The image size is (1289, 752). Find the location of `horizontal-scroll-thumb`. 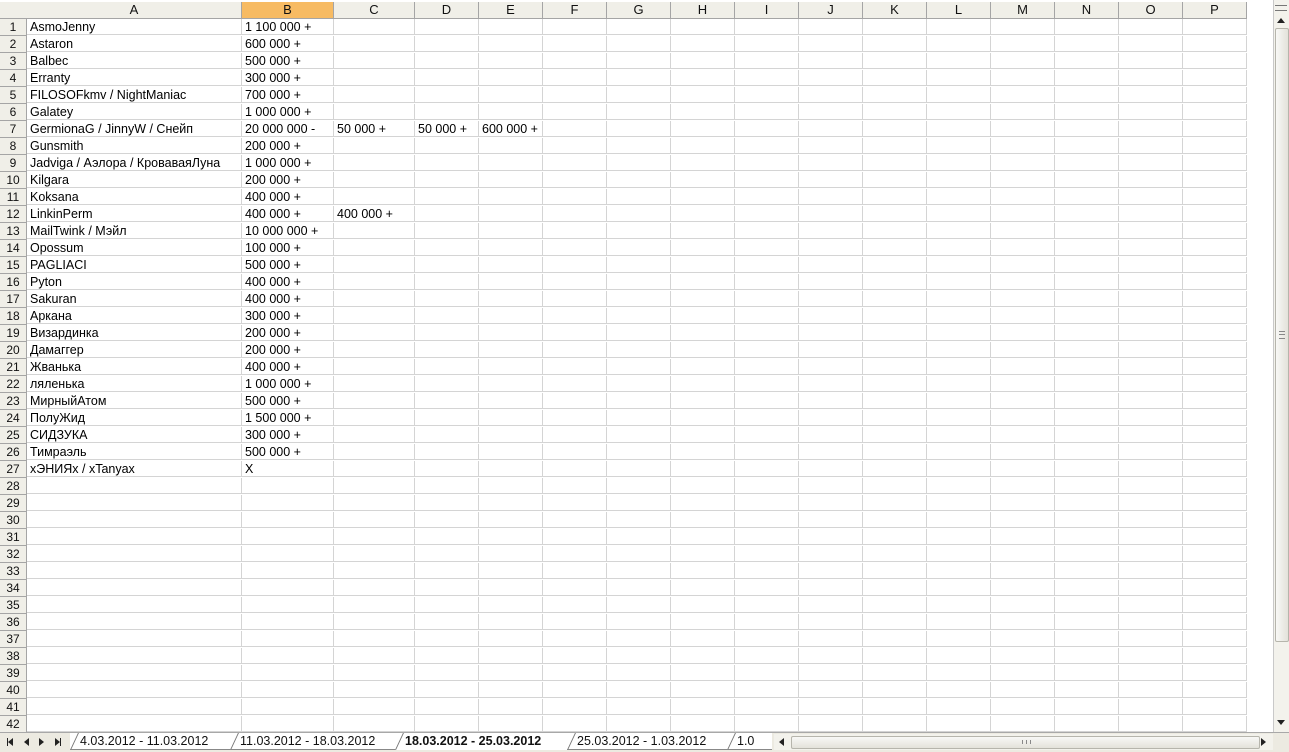

horizontal-scroll-thumb is located at coordinates (1025, 742).